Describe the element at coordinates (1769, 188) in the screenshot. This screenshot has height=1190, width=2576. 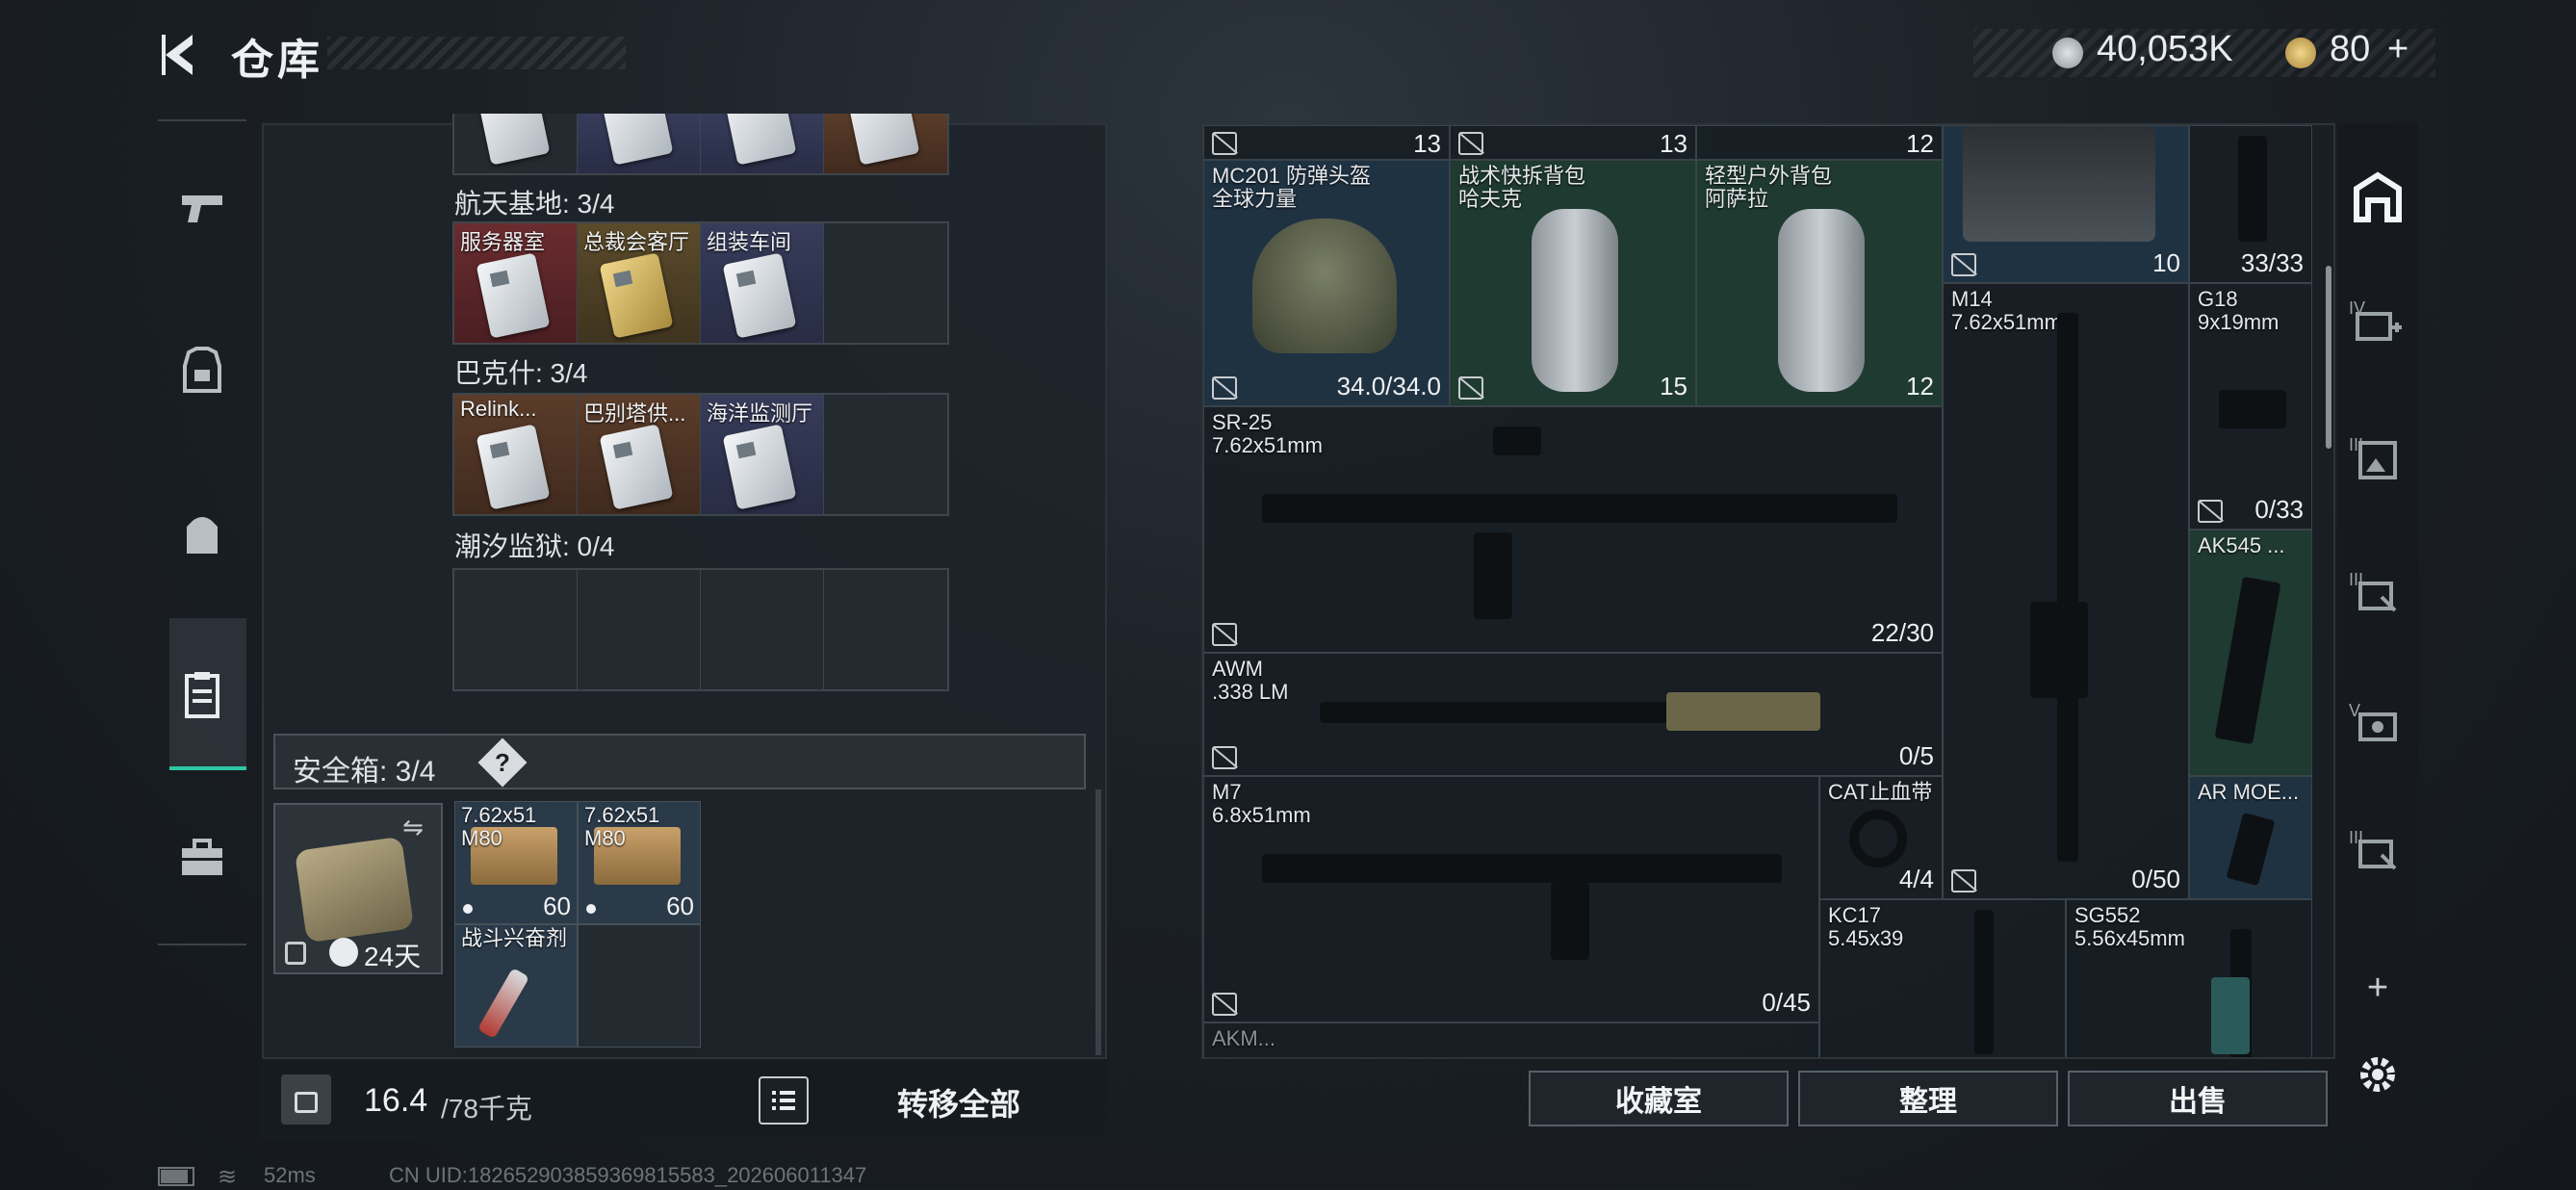
I see `item-label: 轻型户外背包 阿萨拉` at that location.